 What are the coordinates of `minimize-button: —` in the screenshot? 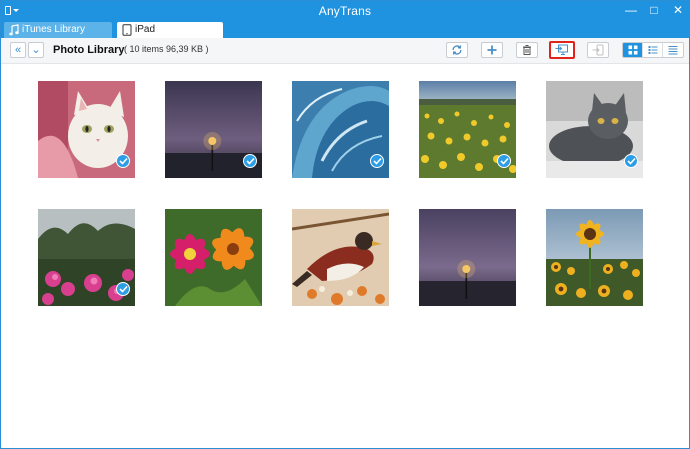 It's located at (631, 10).